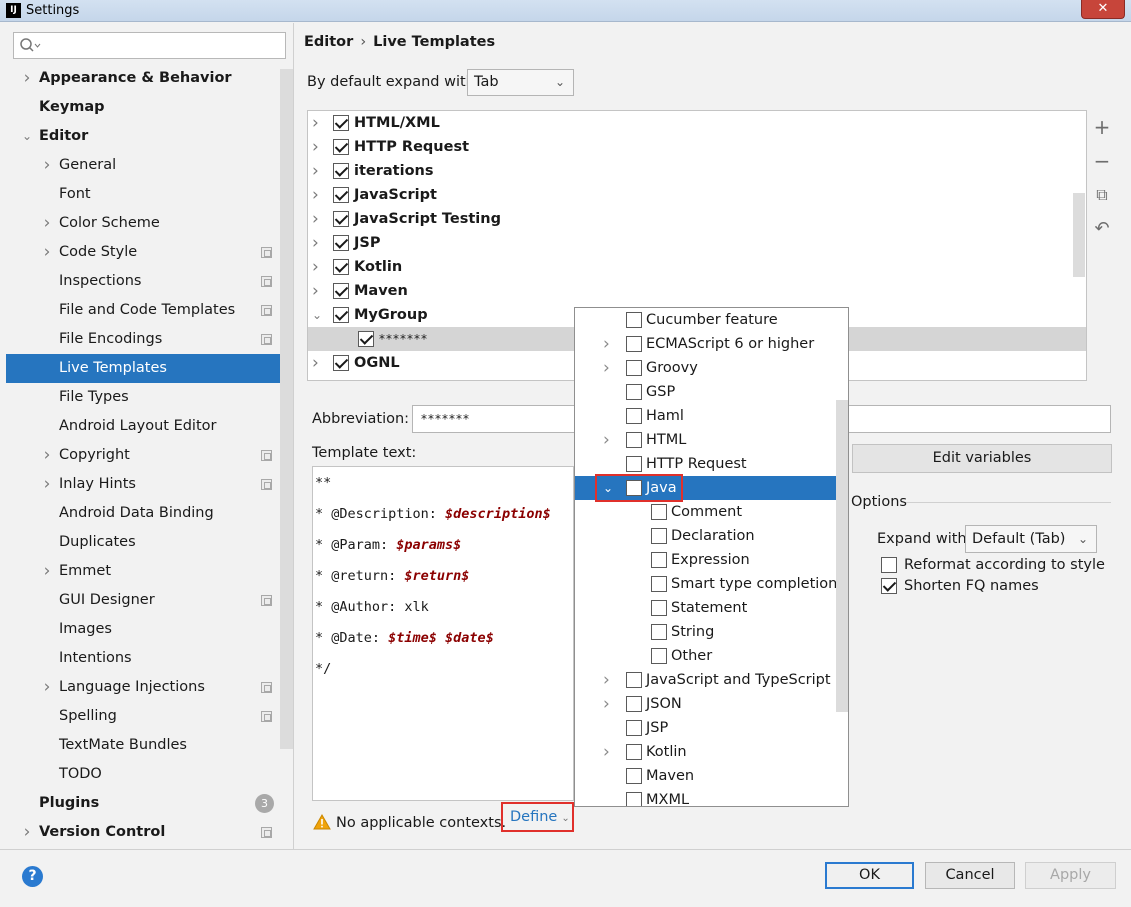 This screenshot has width=1131, height=907. Describe the element at coordinates (1031, 539) in the screenshot. I see `expand-with-select: Default (Tab) ⌄` at that location.